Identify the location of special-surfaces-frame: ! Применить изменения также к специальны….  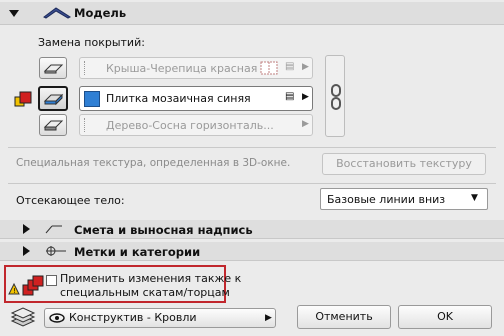
(122, 284).